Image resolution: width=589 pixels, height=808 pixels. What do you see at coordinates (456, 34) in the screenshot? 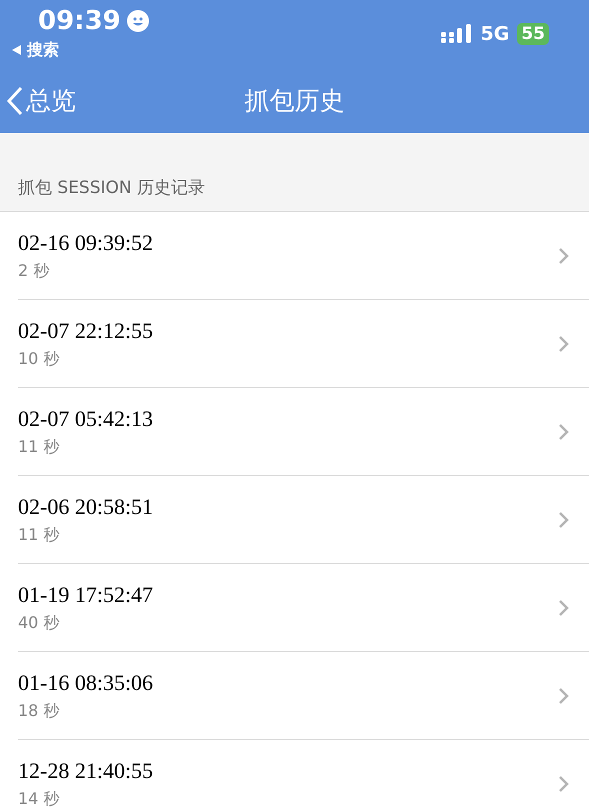
I see `signal-icon` at bounding box center [456, 34].